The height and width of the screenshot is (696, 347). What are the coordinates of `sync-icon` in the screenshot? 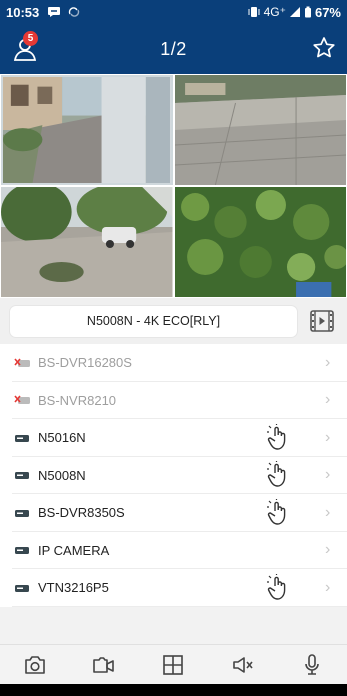 It's located at (74, 12).